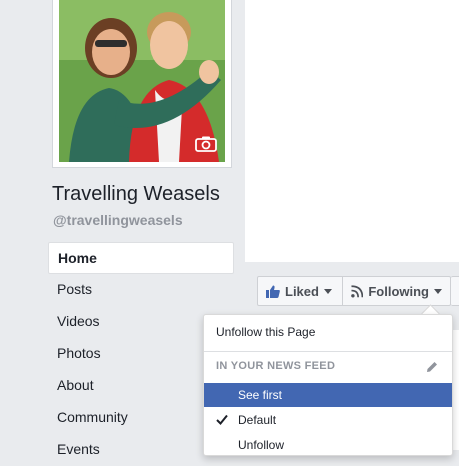 The height and width of the screenshot is (466, 459). Describe the element at coordinates (328, 420) in the screenshot. I see `default-option: Default` at that location.